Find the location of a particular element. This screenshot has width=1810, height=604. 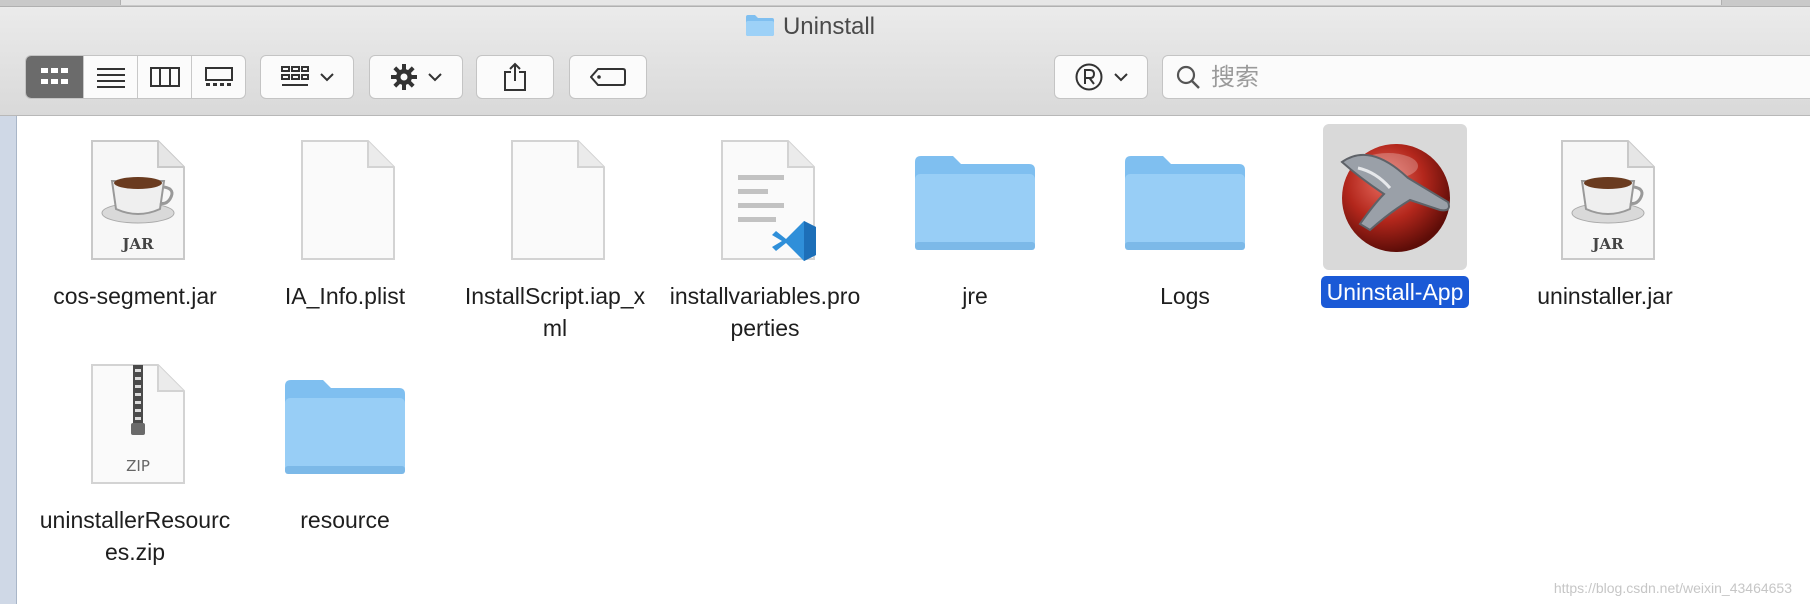

watermark: https://blog.csdn.net/weixin_43464653 is located at coordinates (1672, 588).